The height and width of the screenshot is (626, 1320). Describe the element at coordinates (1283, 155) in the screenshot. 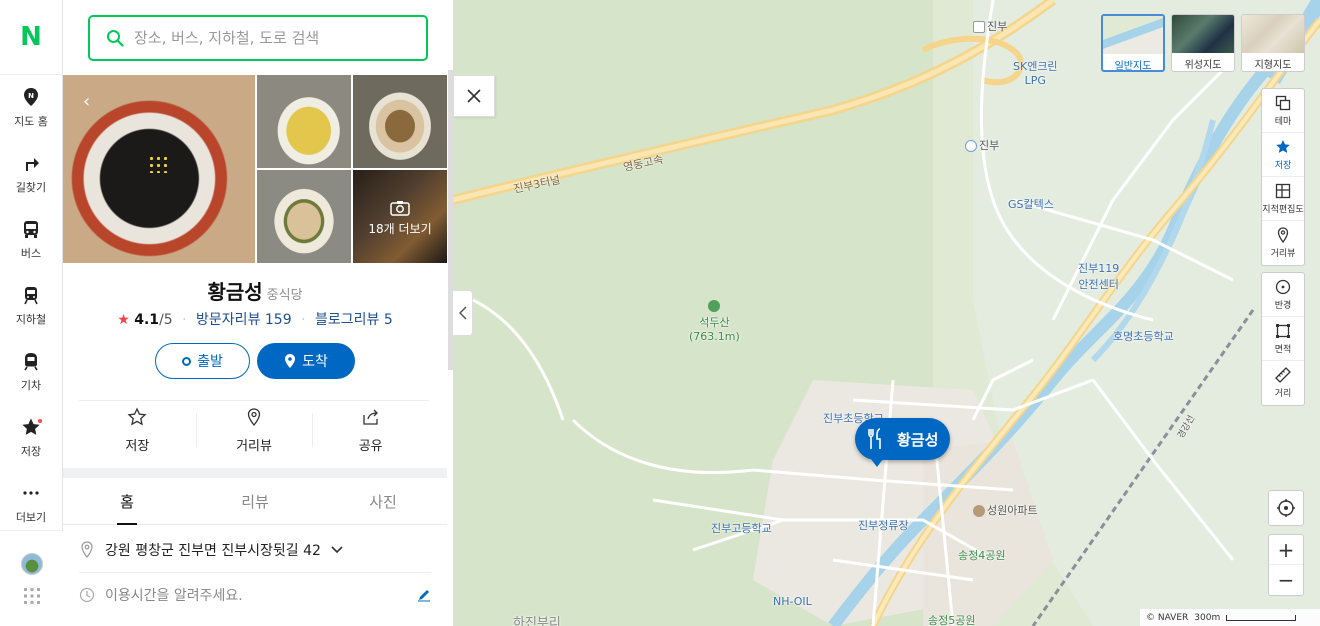

I see `tool-saved: 저장` at that location.